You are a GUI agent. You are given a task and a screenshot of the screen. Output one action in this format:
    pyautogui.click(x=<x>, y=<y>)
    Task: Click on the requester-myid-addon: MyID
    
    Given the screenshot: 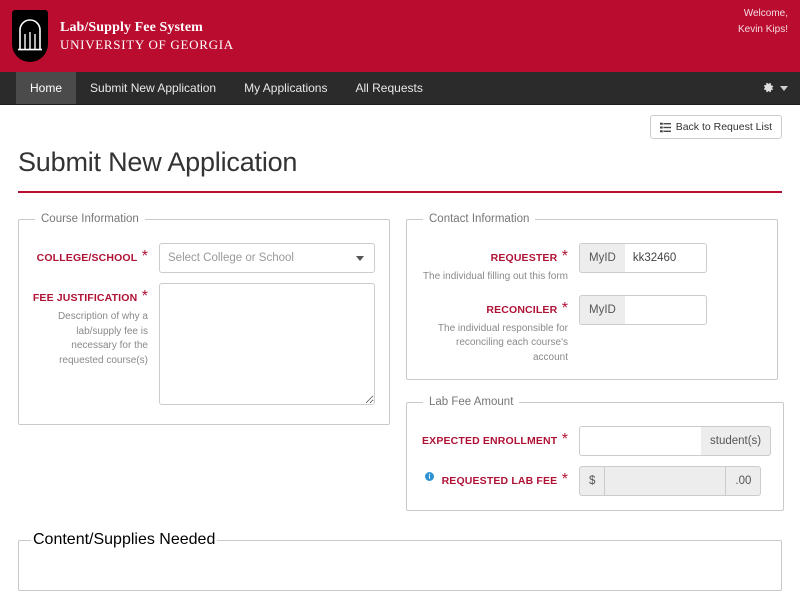 What is the action you would take?
    pyautogui.click(x=602, y=258)
    